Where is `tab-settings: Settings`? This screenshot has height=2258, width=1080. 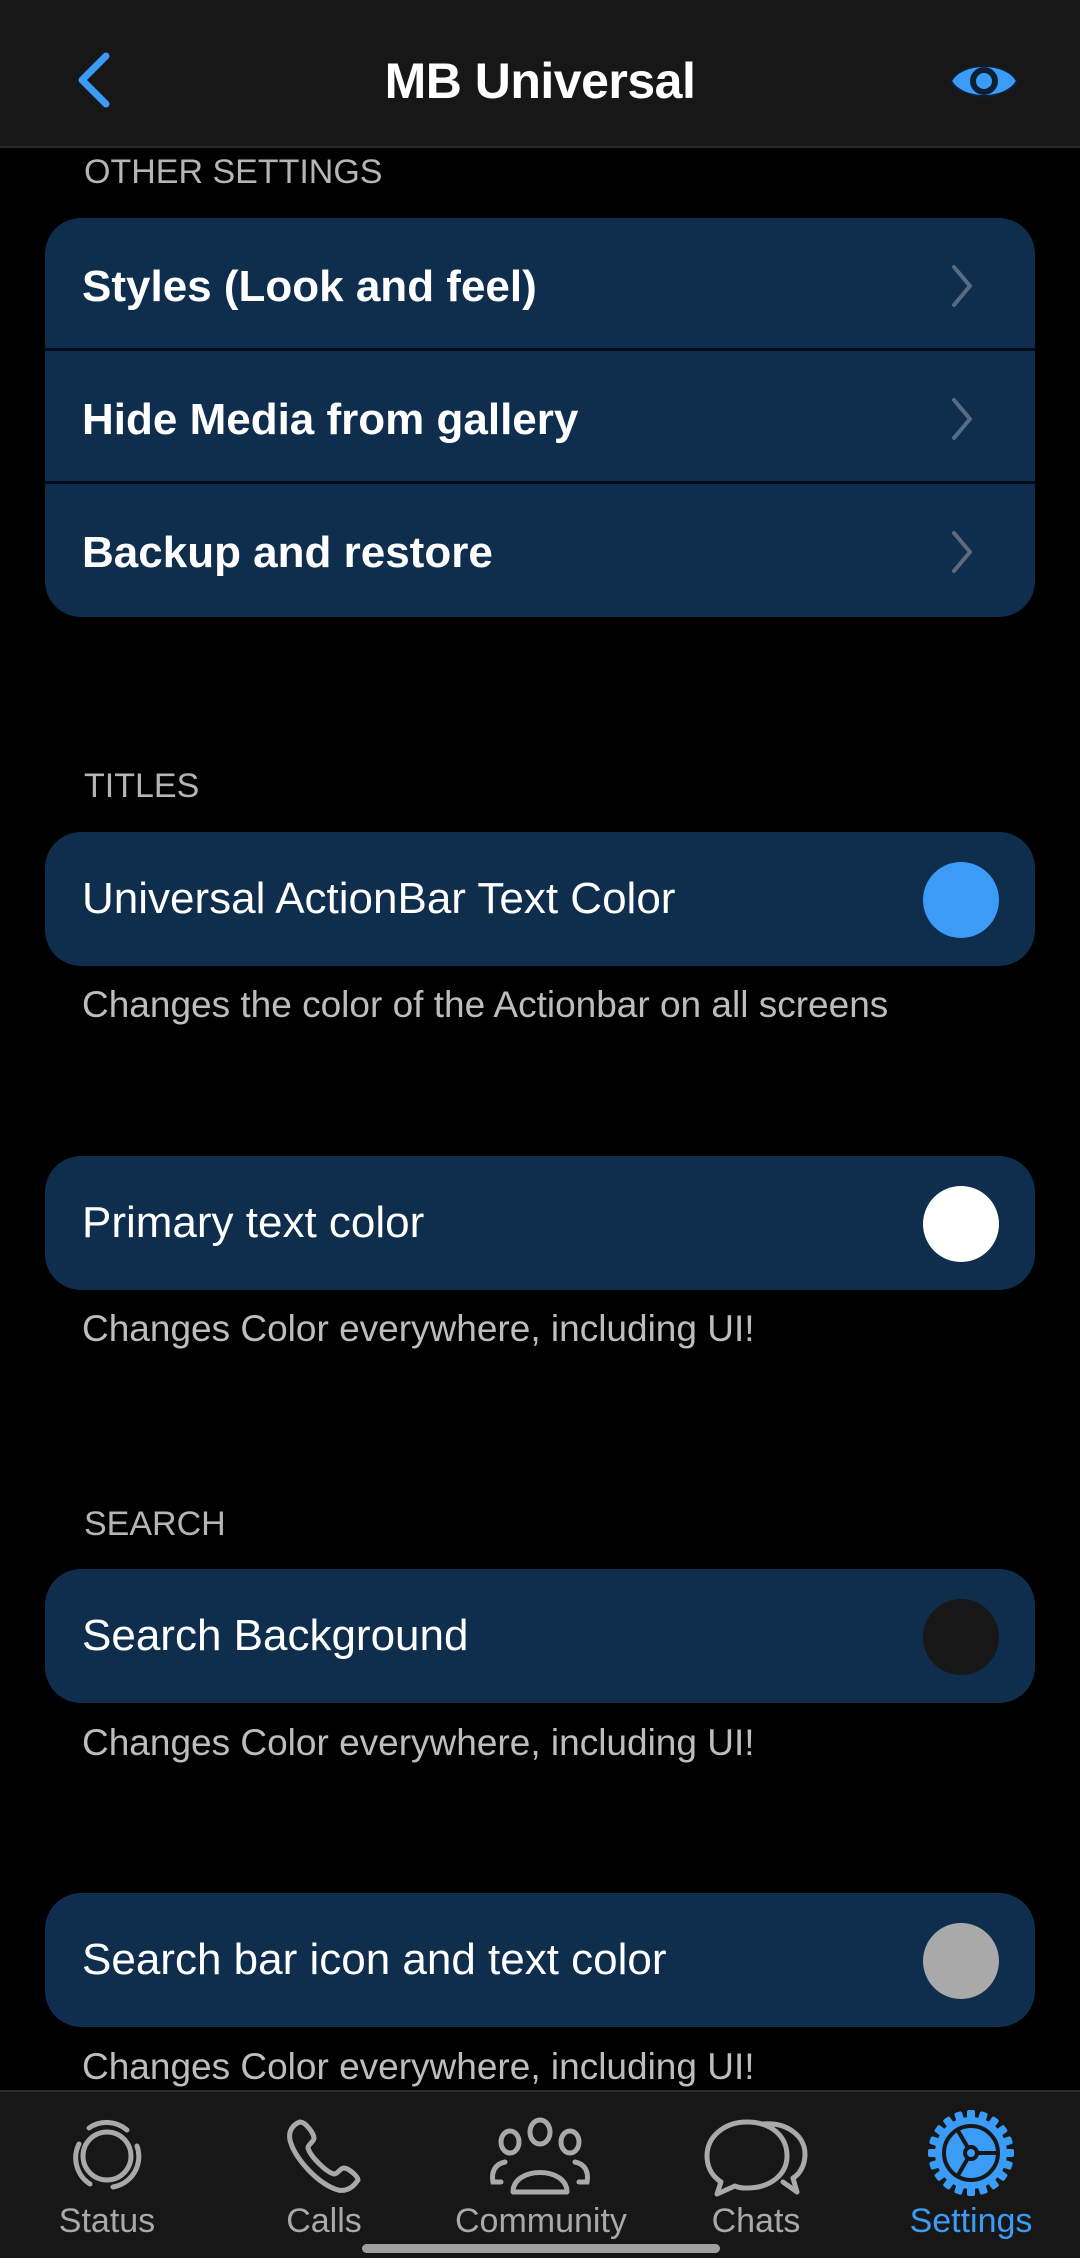 tab-settings: Settings is located at coordinates (971, 2175).